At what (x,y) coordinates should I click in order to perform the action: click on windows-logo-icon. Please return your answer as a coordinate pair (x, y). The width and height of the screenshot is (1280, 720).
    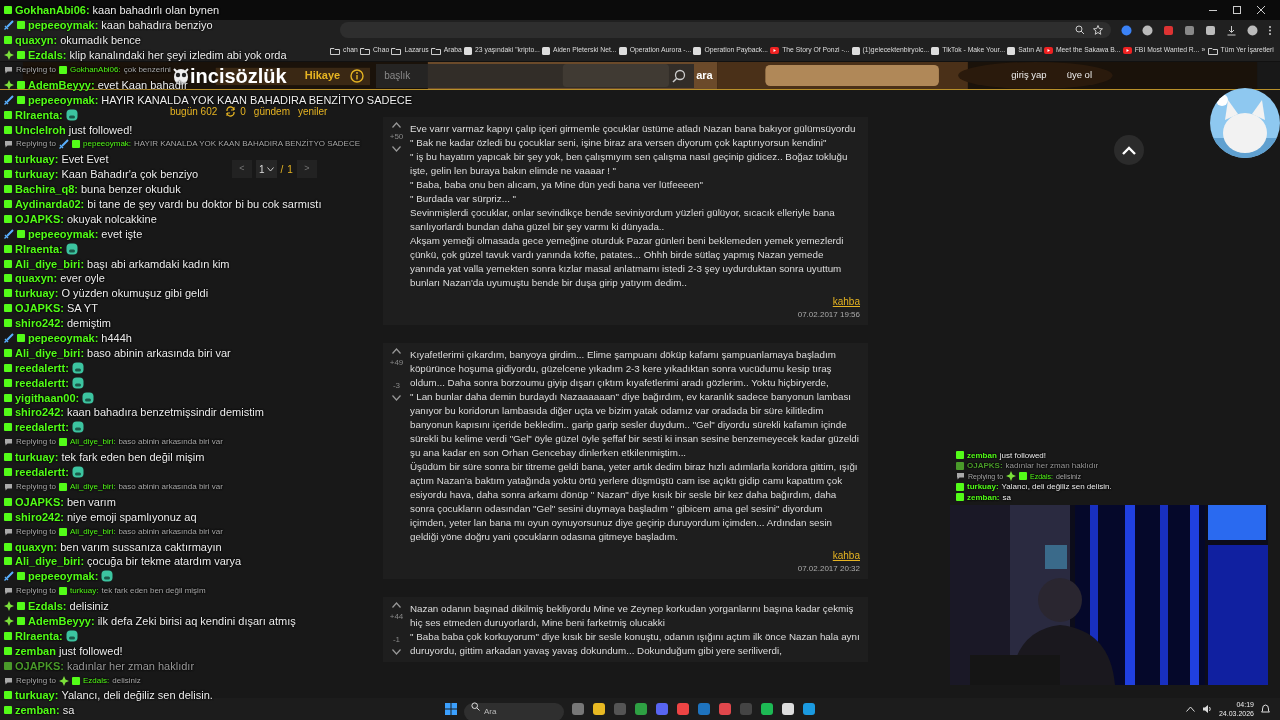
    Looking at the image, I should click on (451, 709).